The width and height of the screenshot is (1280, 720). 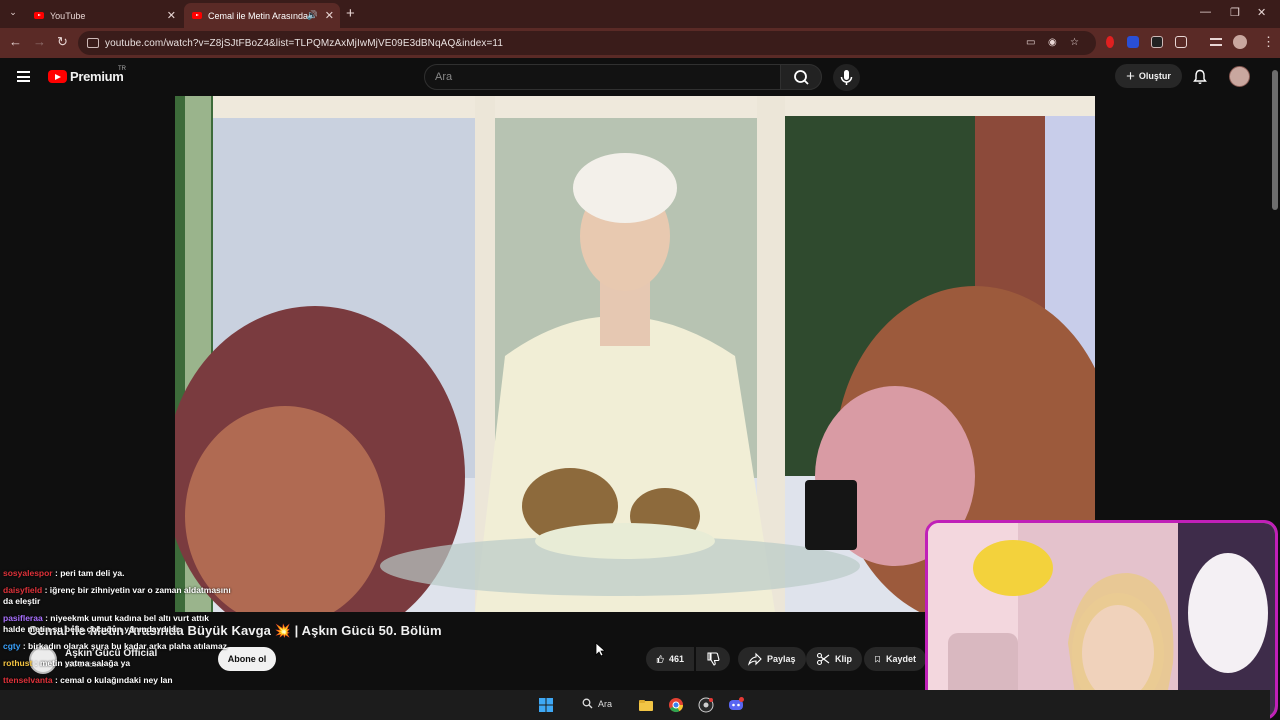 I want to click on thumbs-up-icon, so click(x=660, y=659).